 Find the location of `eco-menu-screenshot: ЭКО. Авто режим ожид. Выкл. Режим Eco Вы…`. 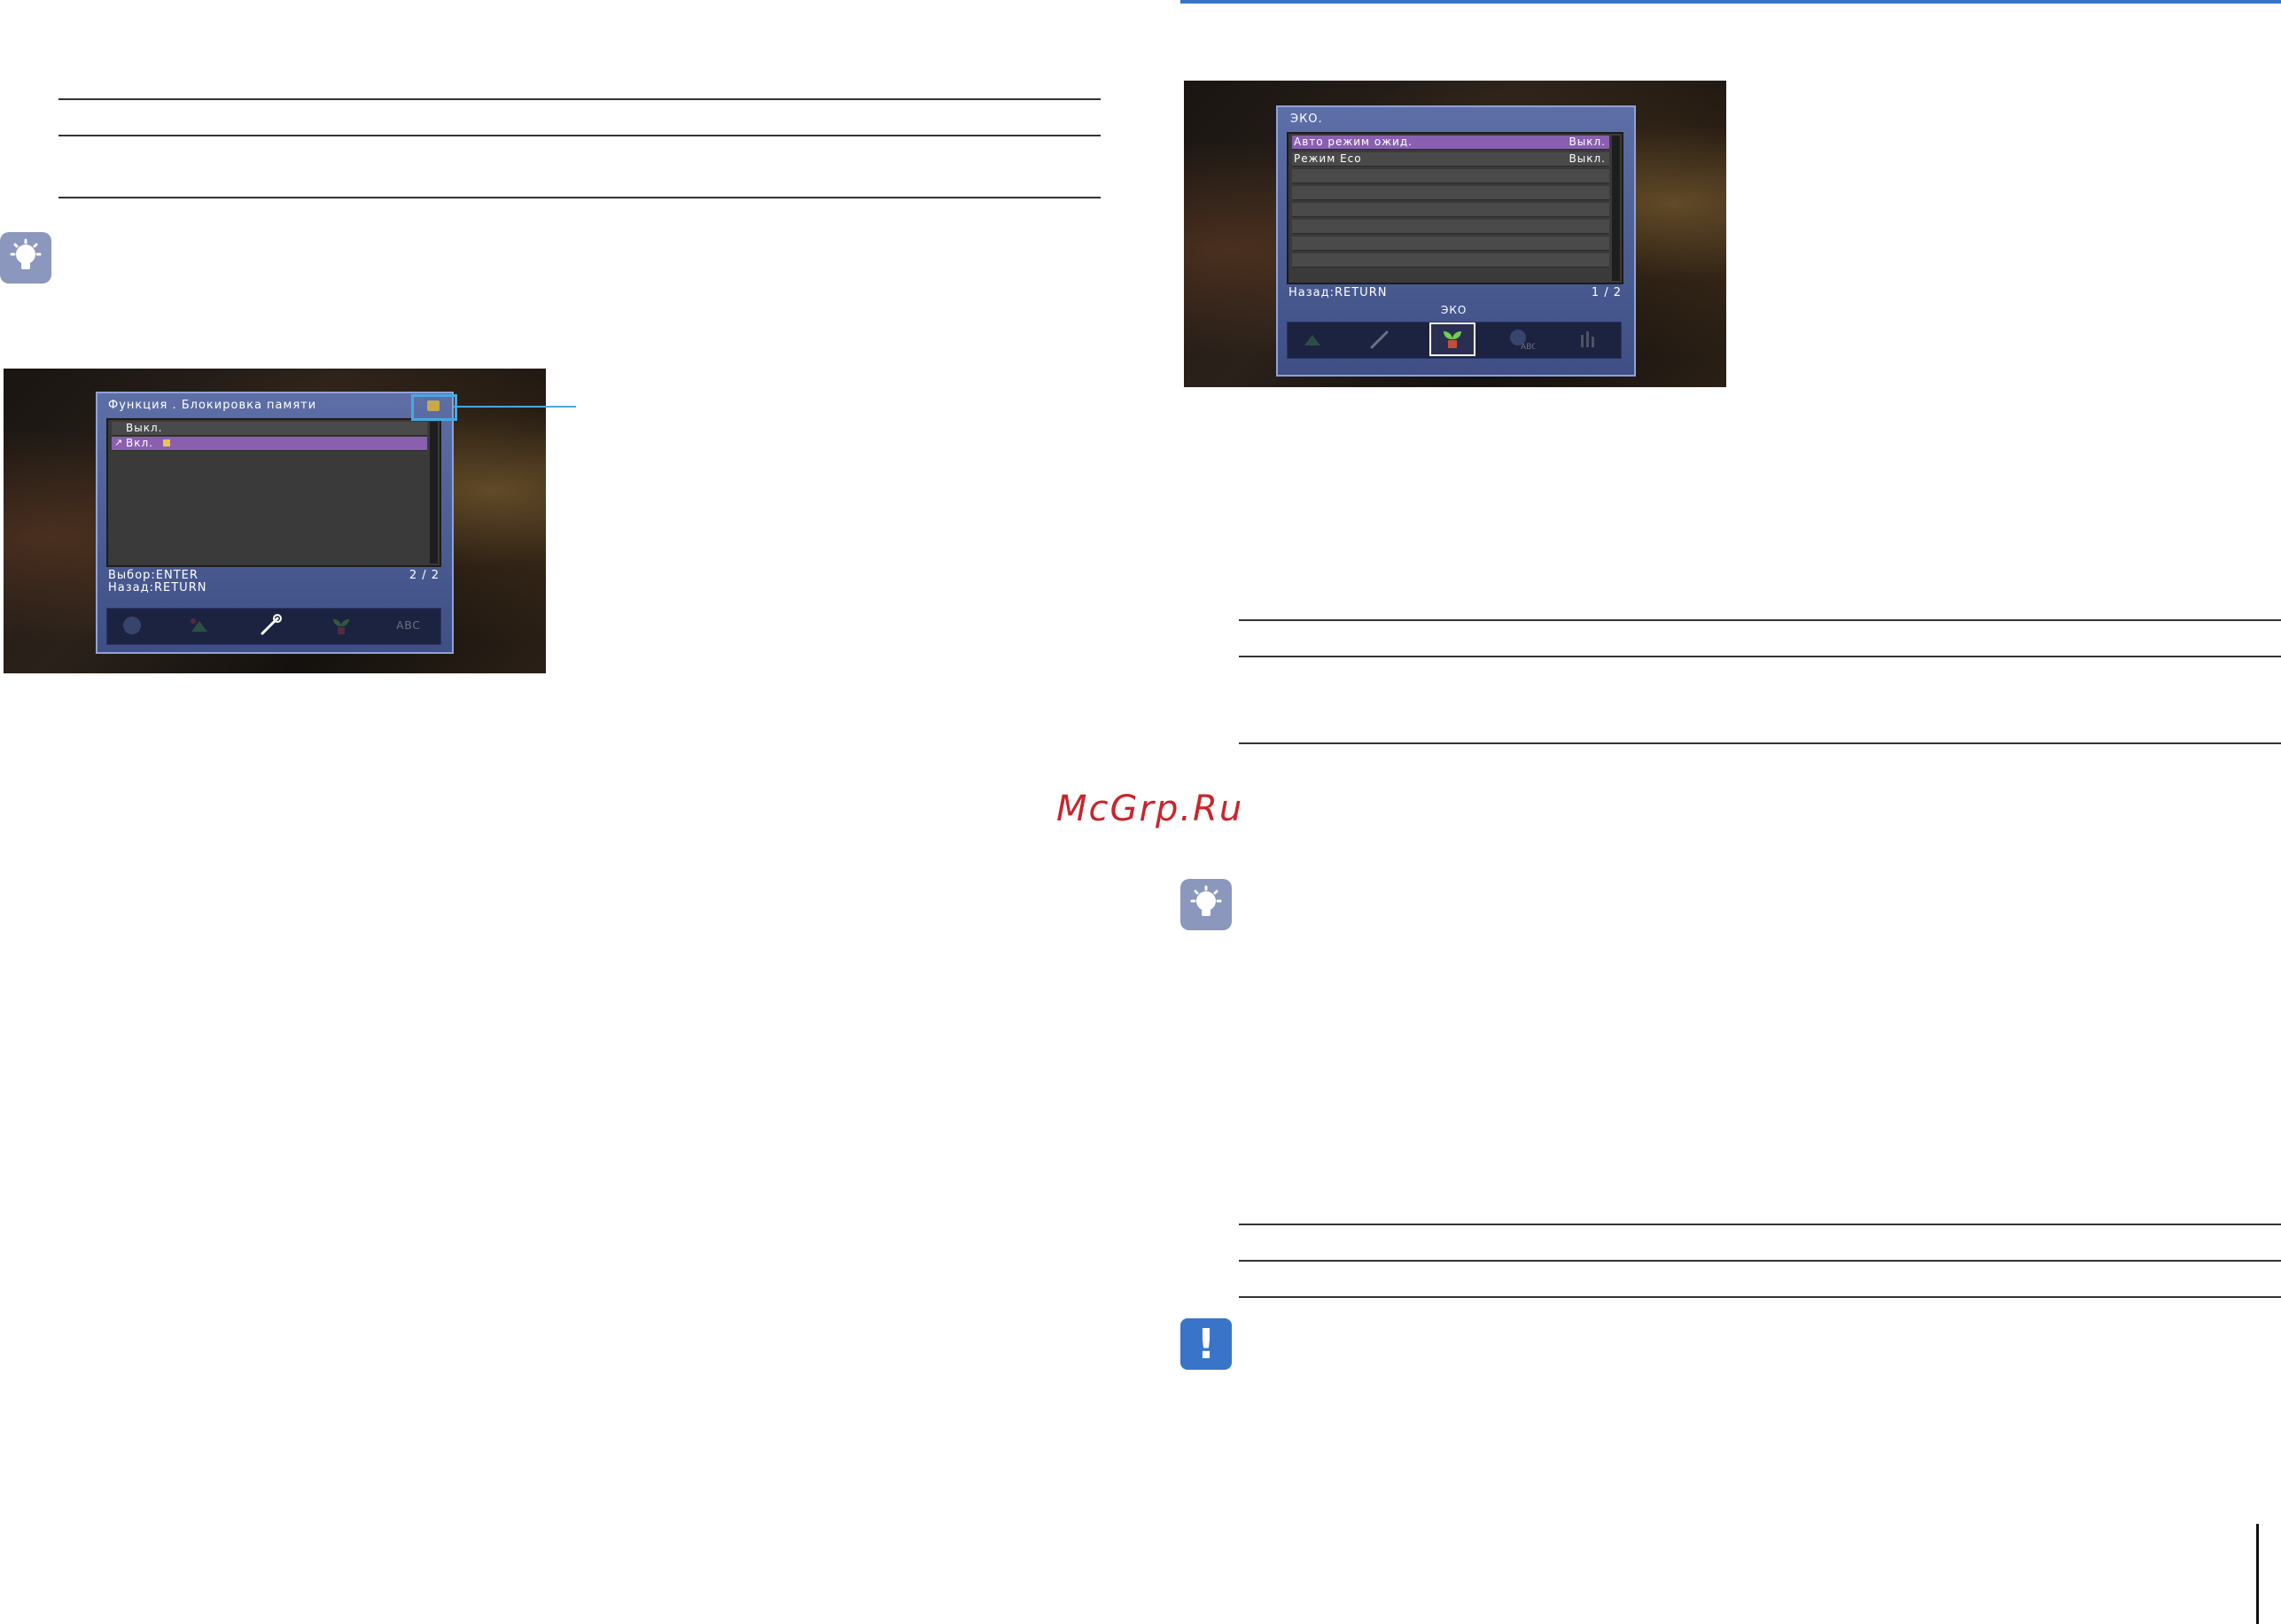

eco-menu-screenshot: ЭКО. Авто режим ожид. Выкл. Режим Eco Вы… is located at coordinates (1455, 234).